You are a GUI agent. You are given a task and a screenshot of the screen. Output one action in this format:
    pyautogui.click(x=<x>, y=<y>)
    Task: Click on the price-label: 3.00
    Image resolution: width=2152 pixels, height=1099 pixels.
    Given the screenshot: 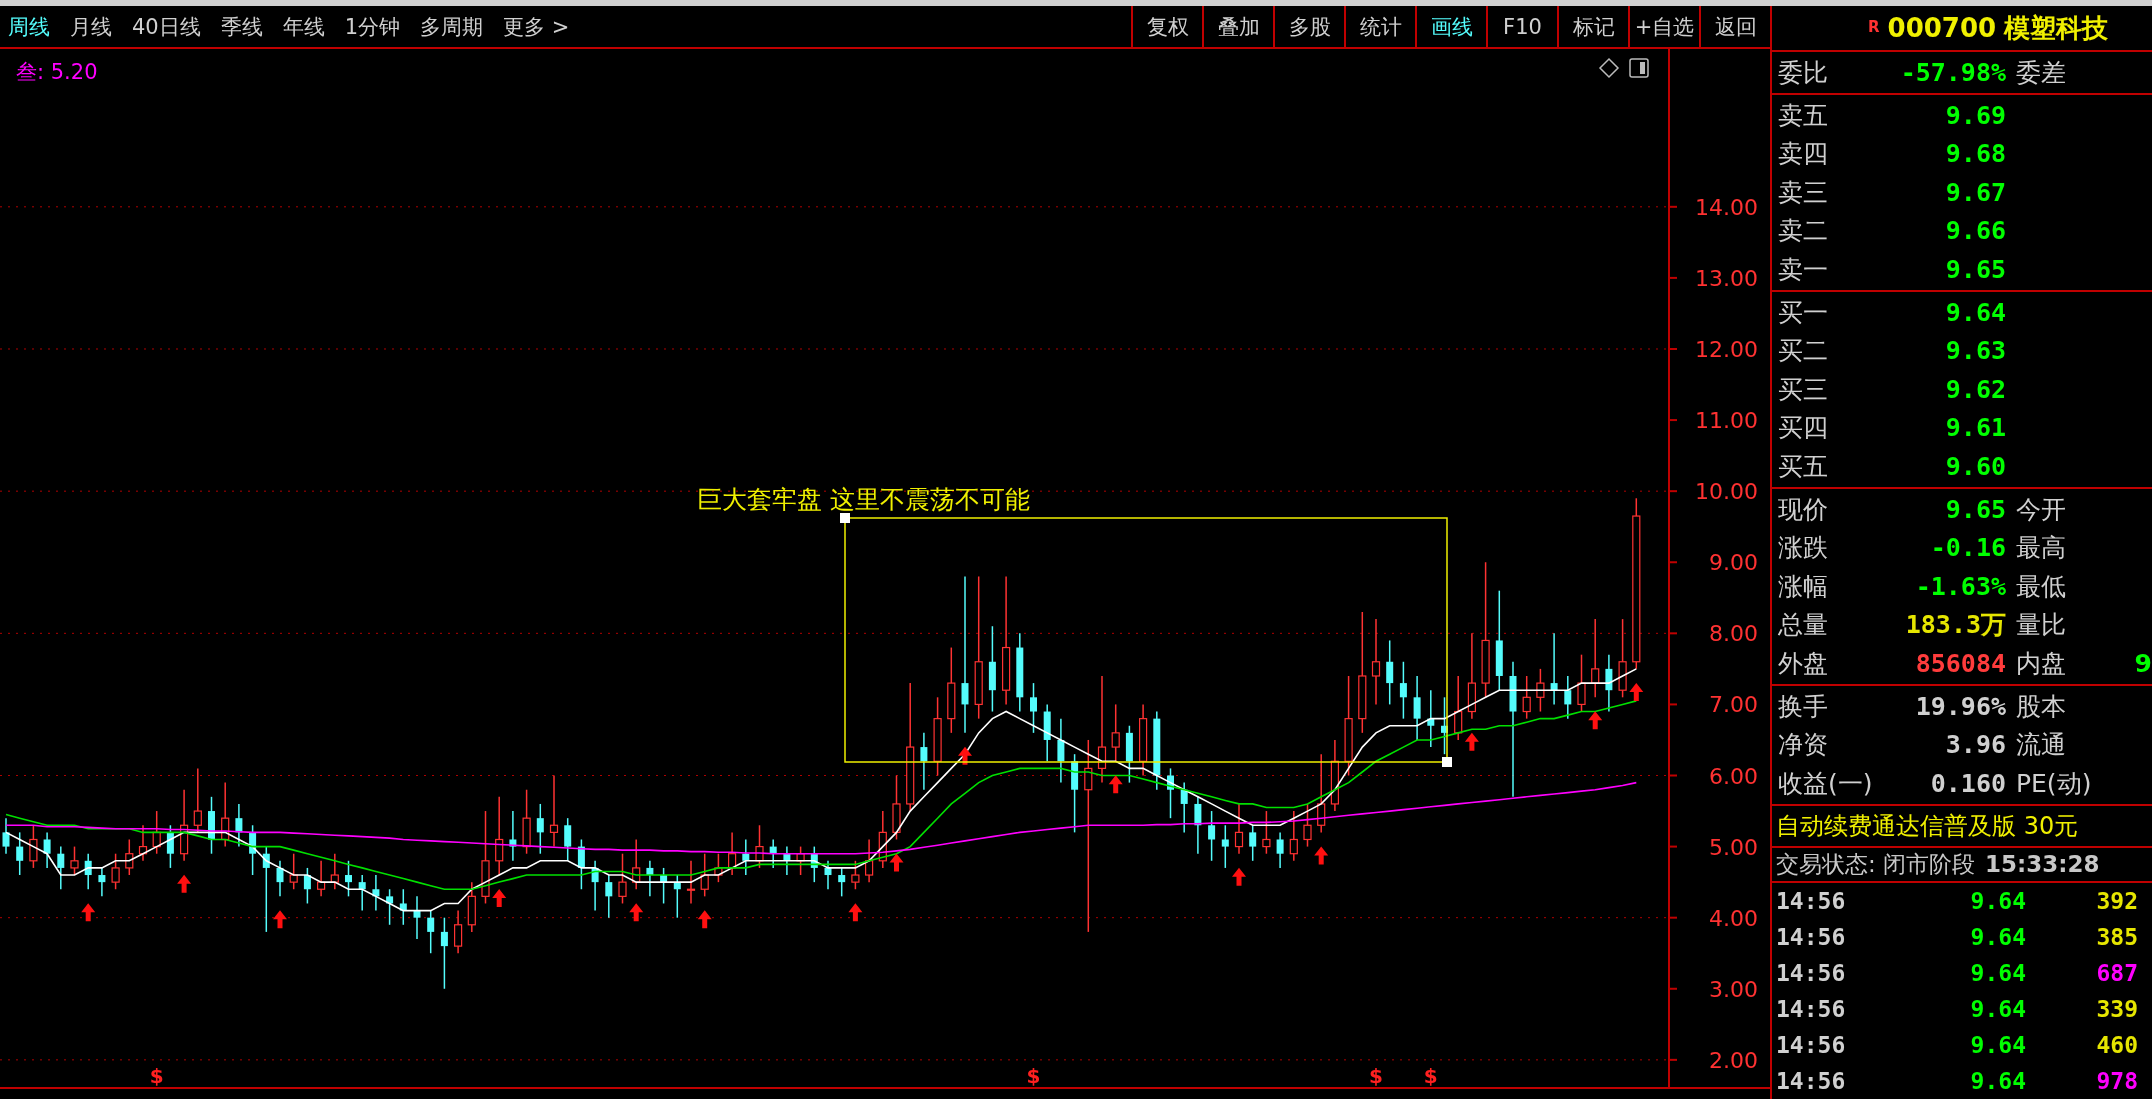 What is the action you would take?
    pyautogui.click(x=1733, y=989)
    